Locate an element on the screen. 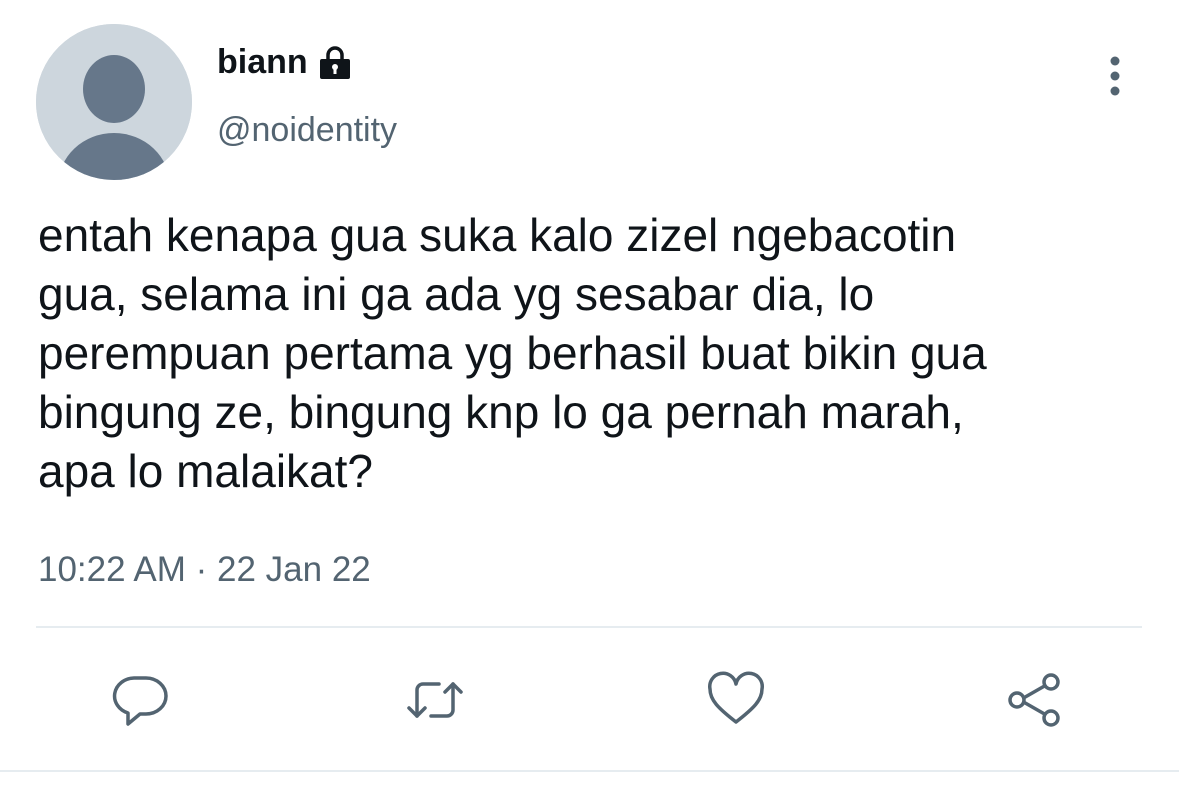 This screenshot has height=792, width=1179. author-display-name: biann is located at coordinates (262, 62).